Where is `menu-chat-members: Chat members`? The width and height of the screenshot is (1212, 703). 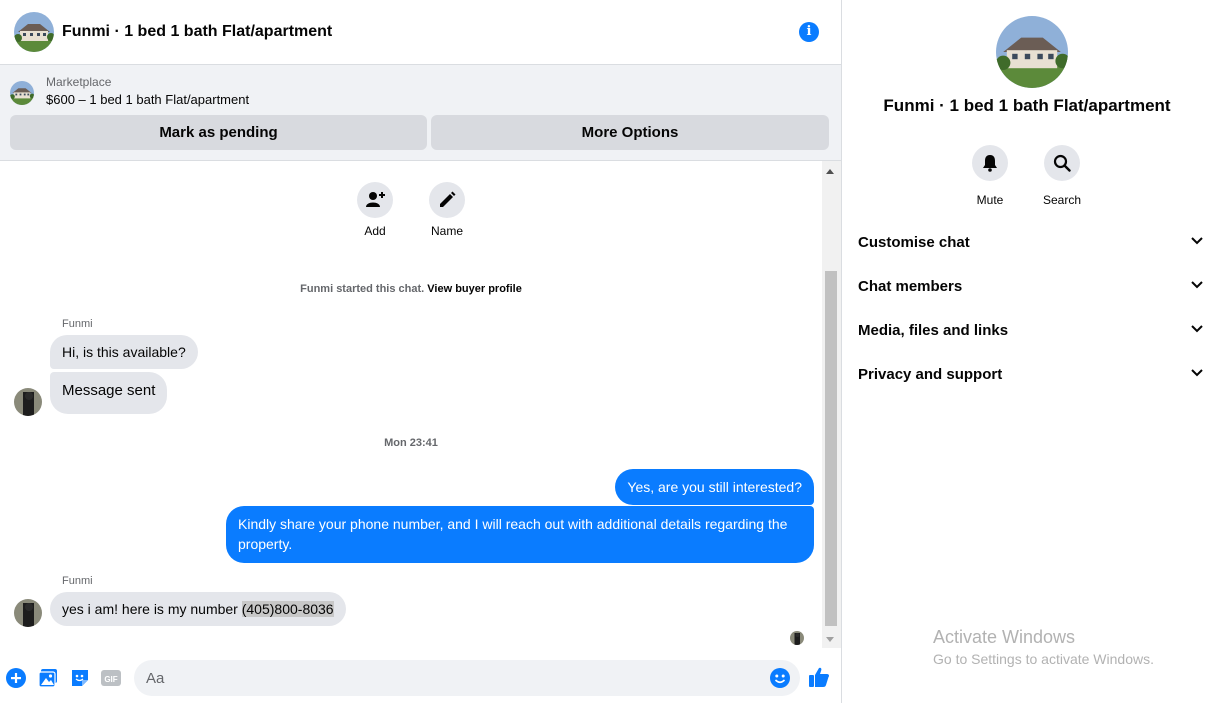
menu-chat-members: Chat members is located at coordinates (1027, 286).